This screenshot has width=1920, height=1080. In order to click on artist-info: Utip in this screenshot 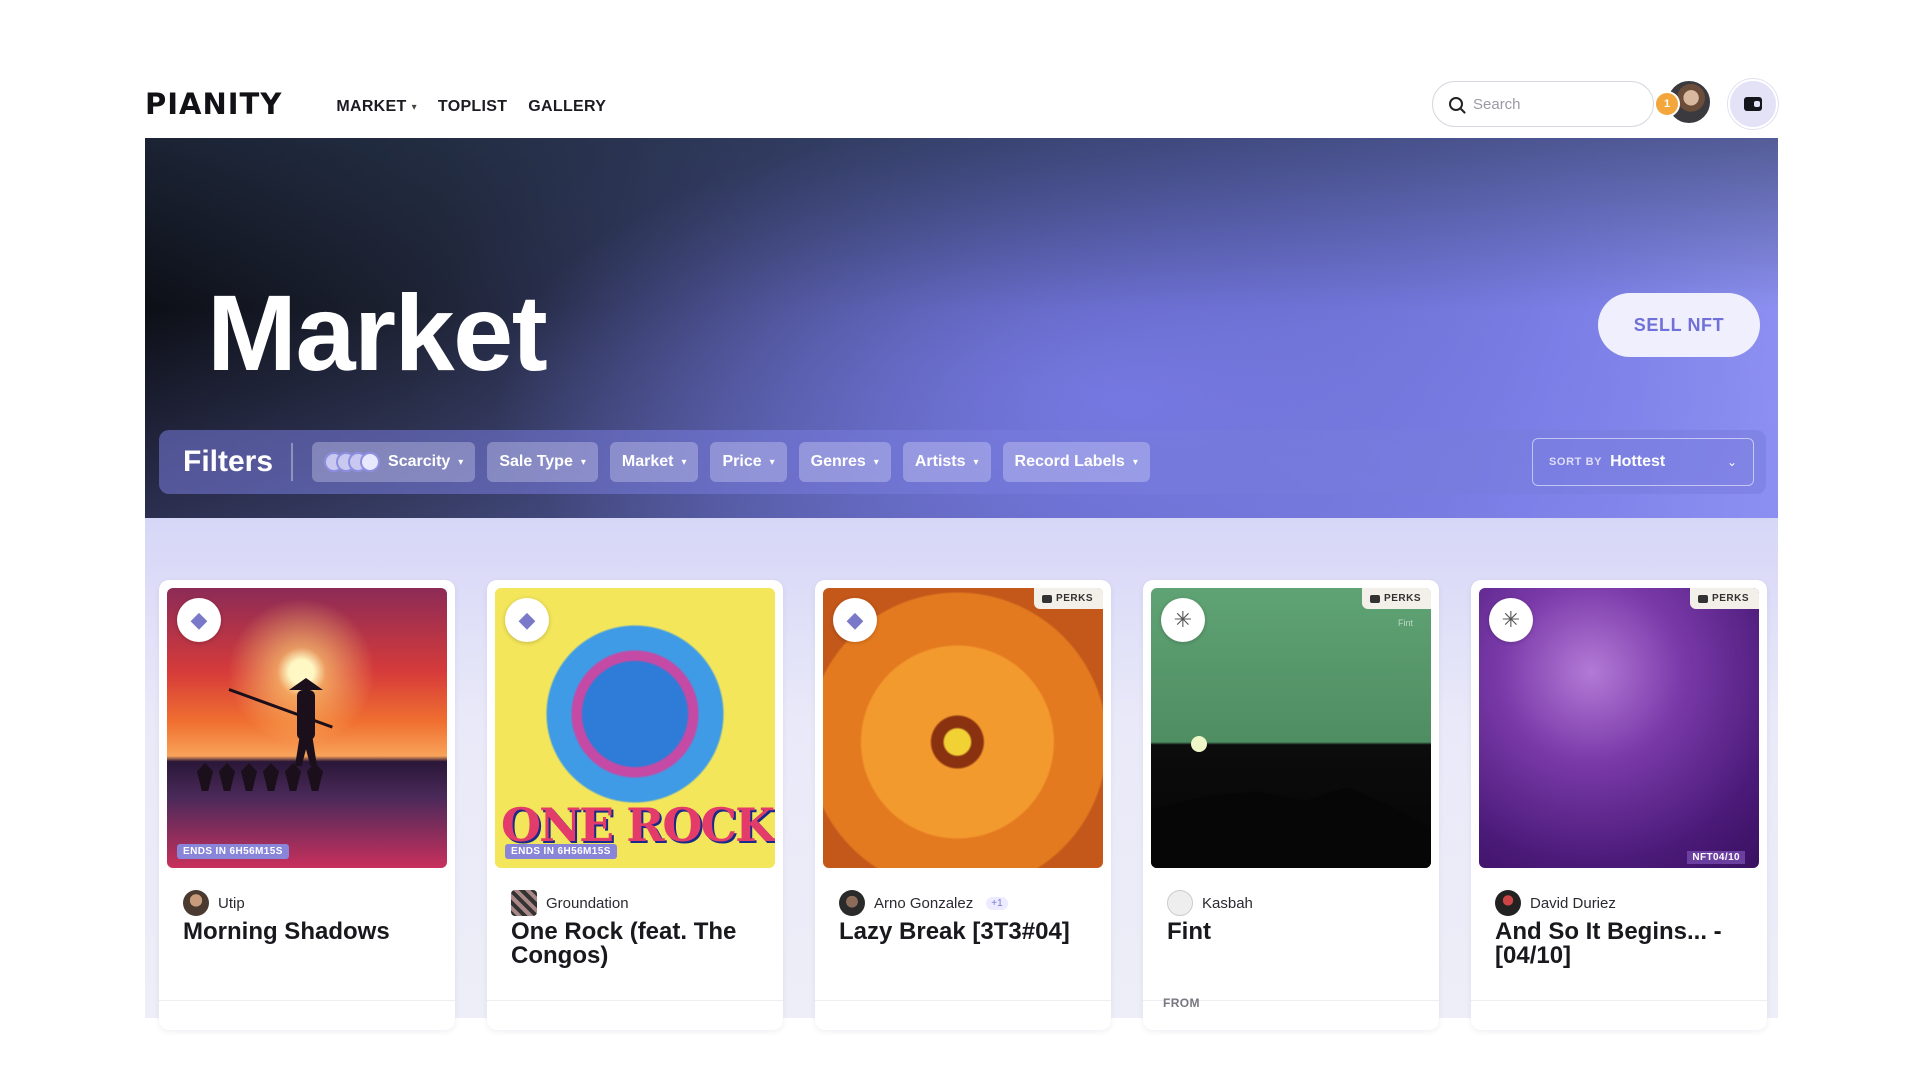, I will do `click(214, 903)`.